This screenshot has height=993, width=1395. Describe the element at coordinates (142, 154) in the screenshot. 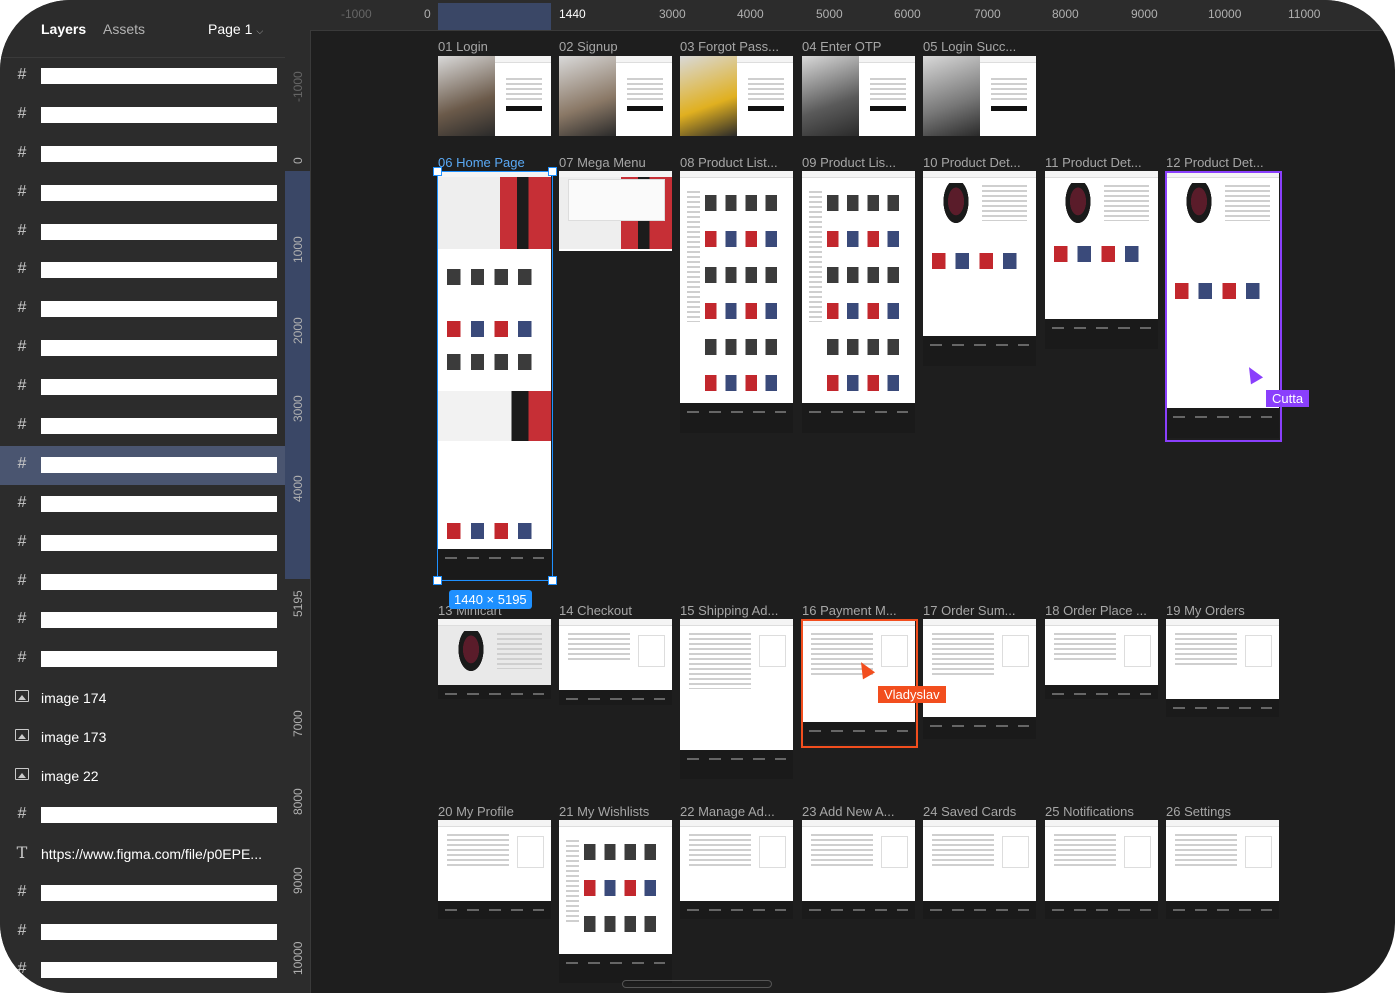

I see `layer-item: #12 Product Detail - Reviews` at that location.